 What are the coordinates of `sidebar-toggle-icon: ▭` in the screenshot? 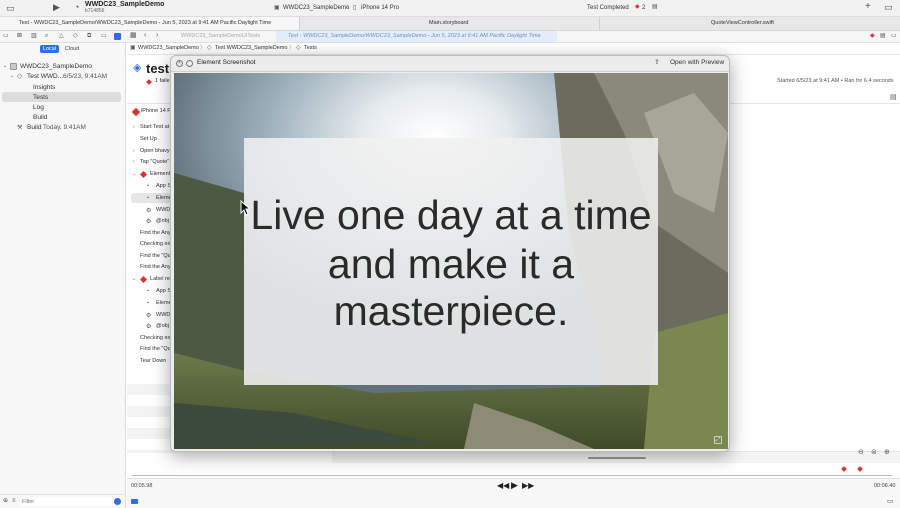 It's located at (10, 8).